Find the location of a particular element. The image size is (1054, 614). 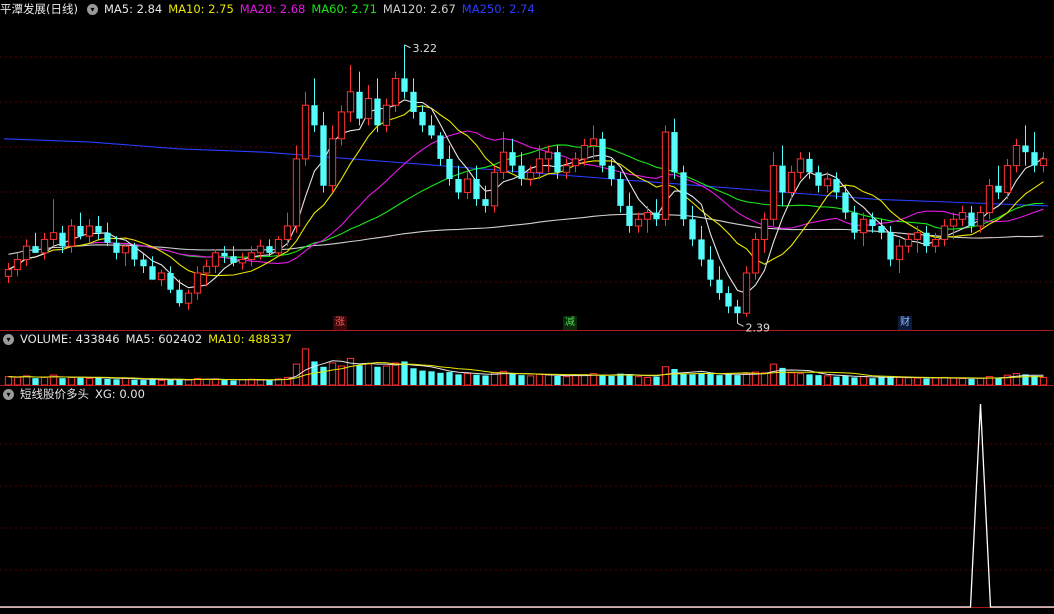

price-low-label: 2.39 is located at coordinates (758, 327).